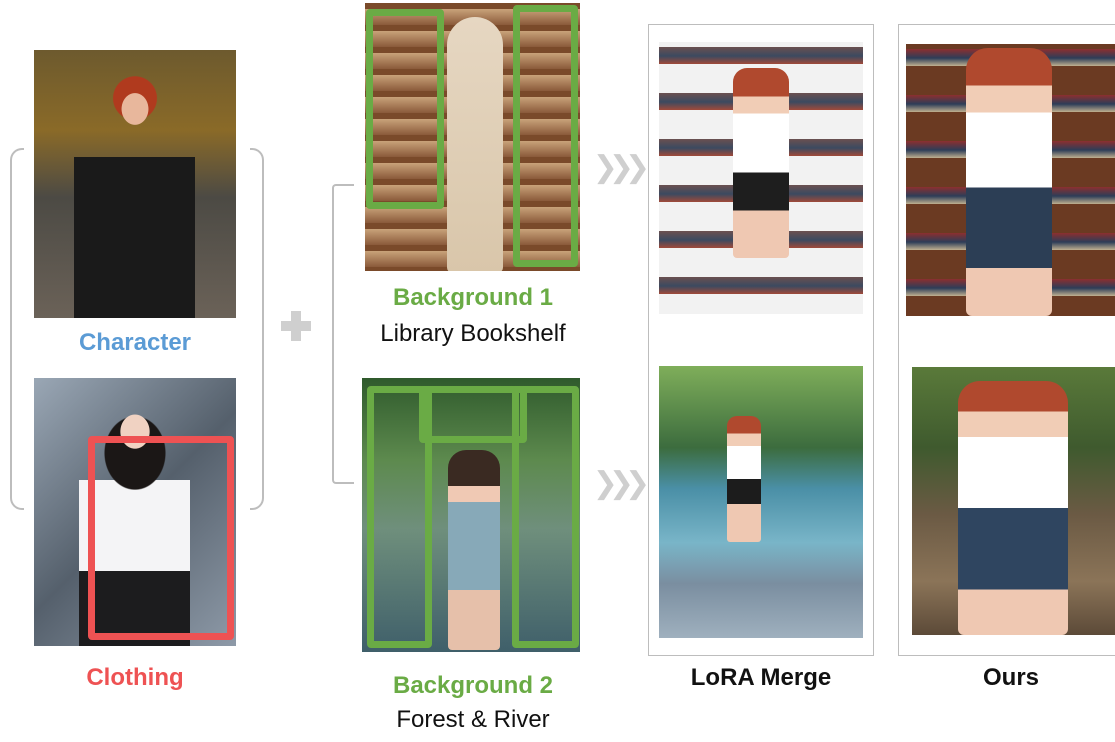  Describe the element at coordinates (473, 685) in the screenshot. I see `background-2-title: Background 2` at that location.